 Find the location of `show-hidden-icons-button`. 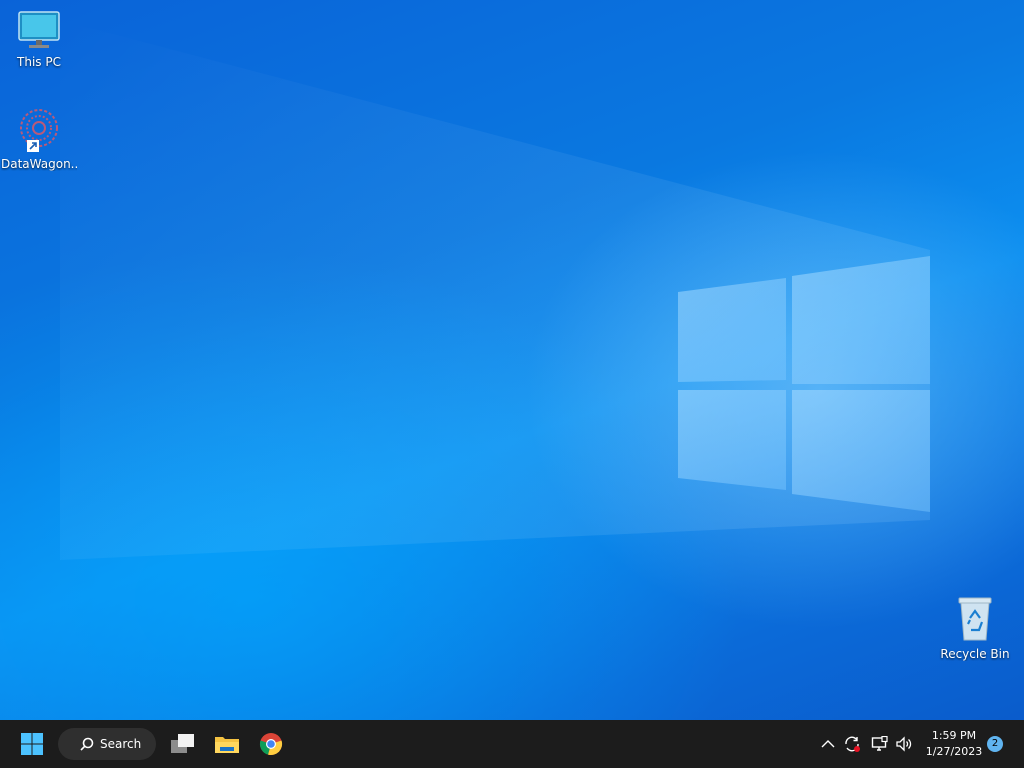

show-hidden-icons-button is located at coordinates (828, 744).